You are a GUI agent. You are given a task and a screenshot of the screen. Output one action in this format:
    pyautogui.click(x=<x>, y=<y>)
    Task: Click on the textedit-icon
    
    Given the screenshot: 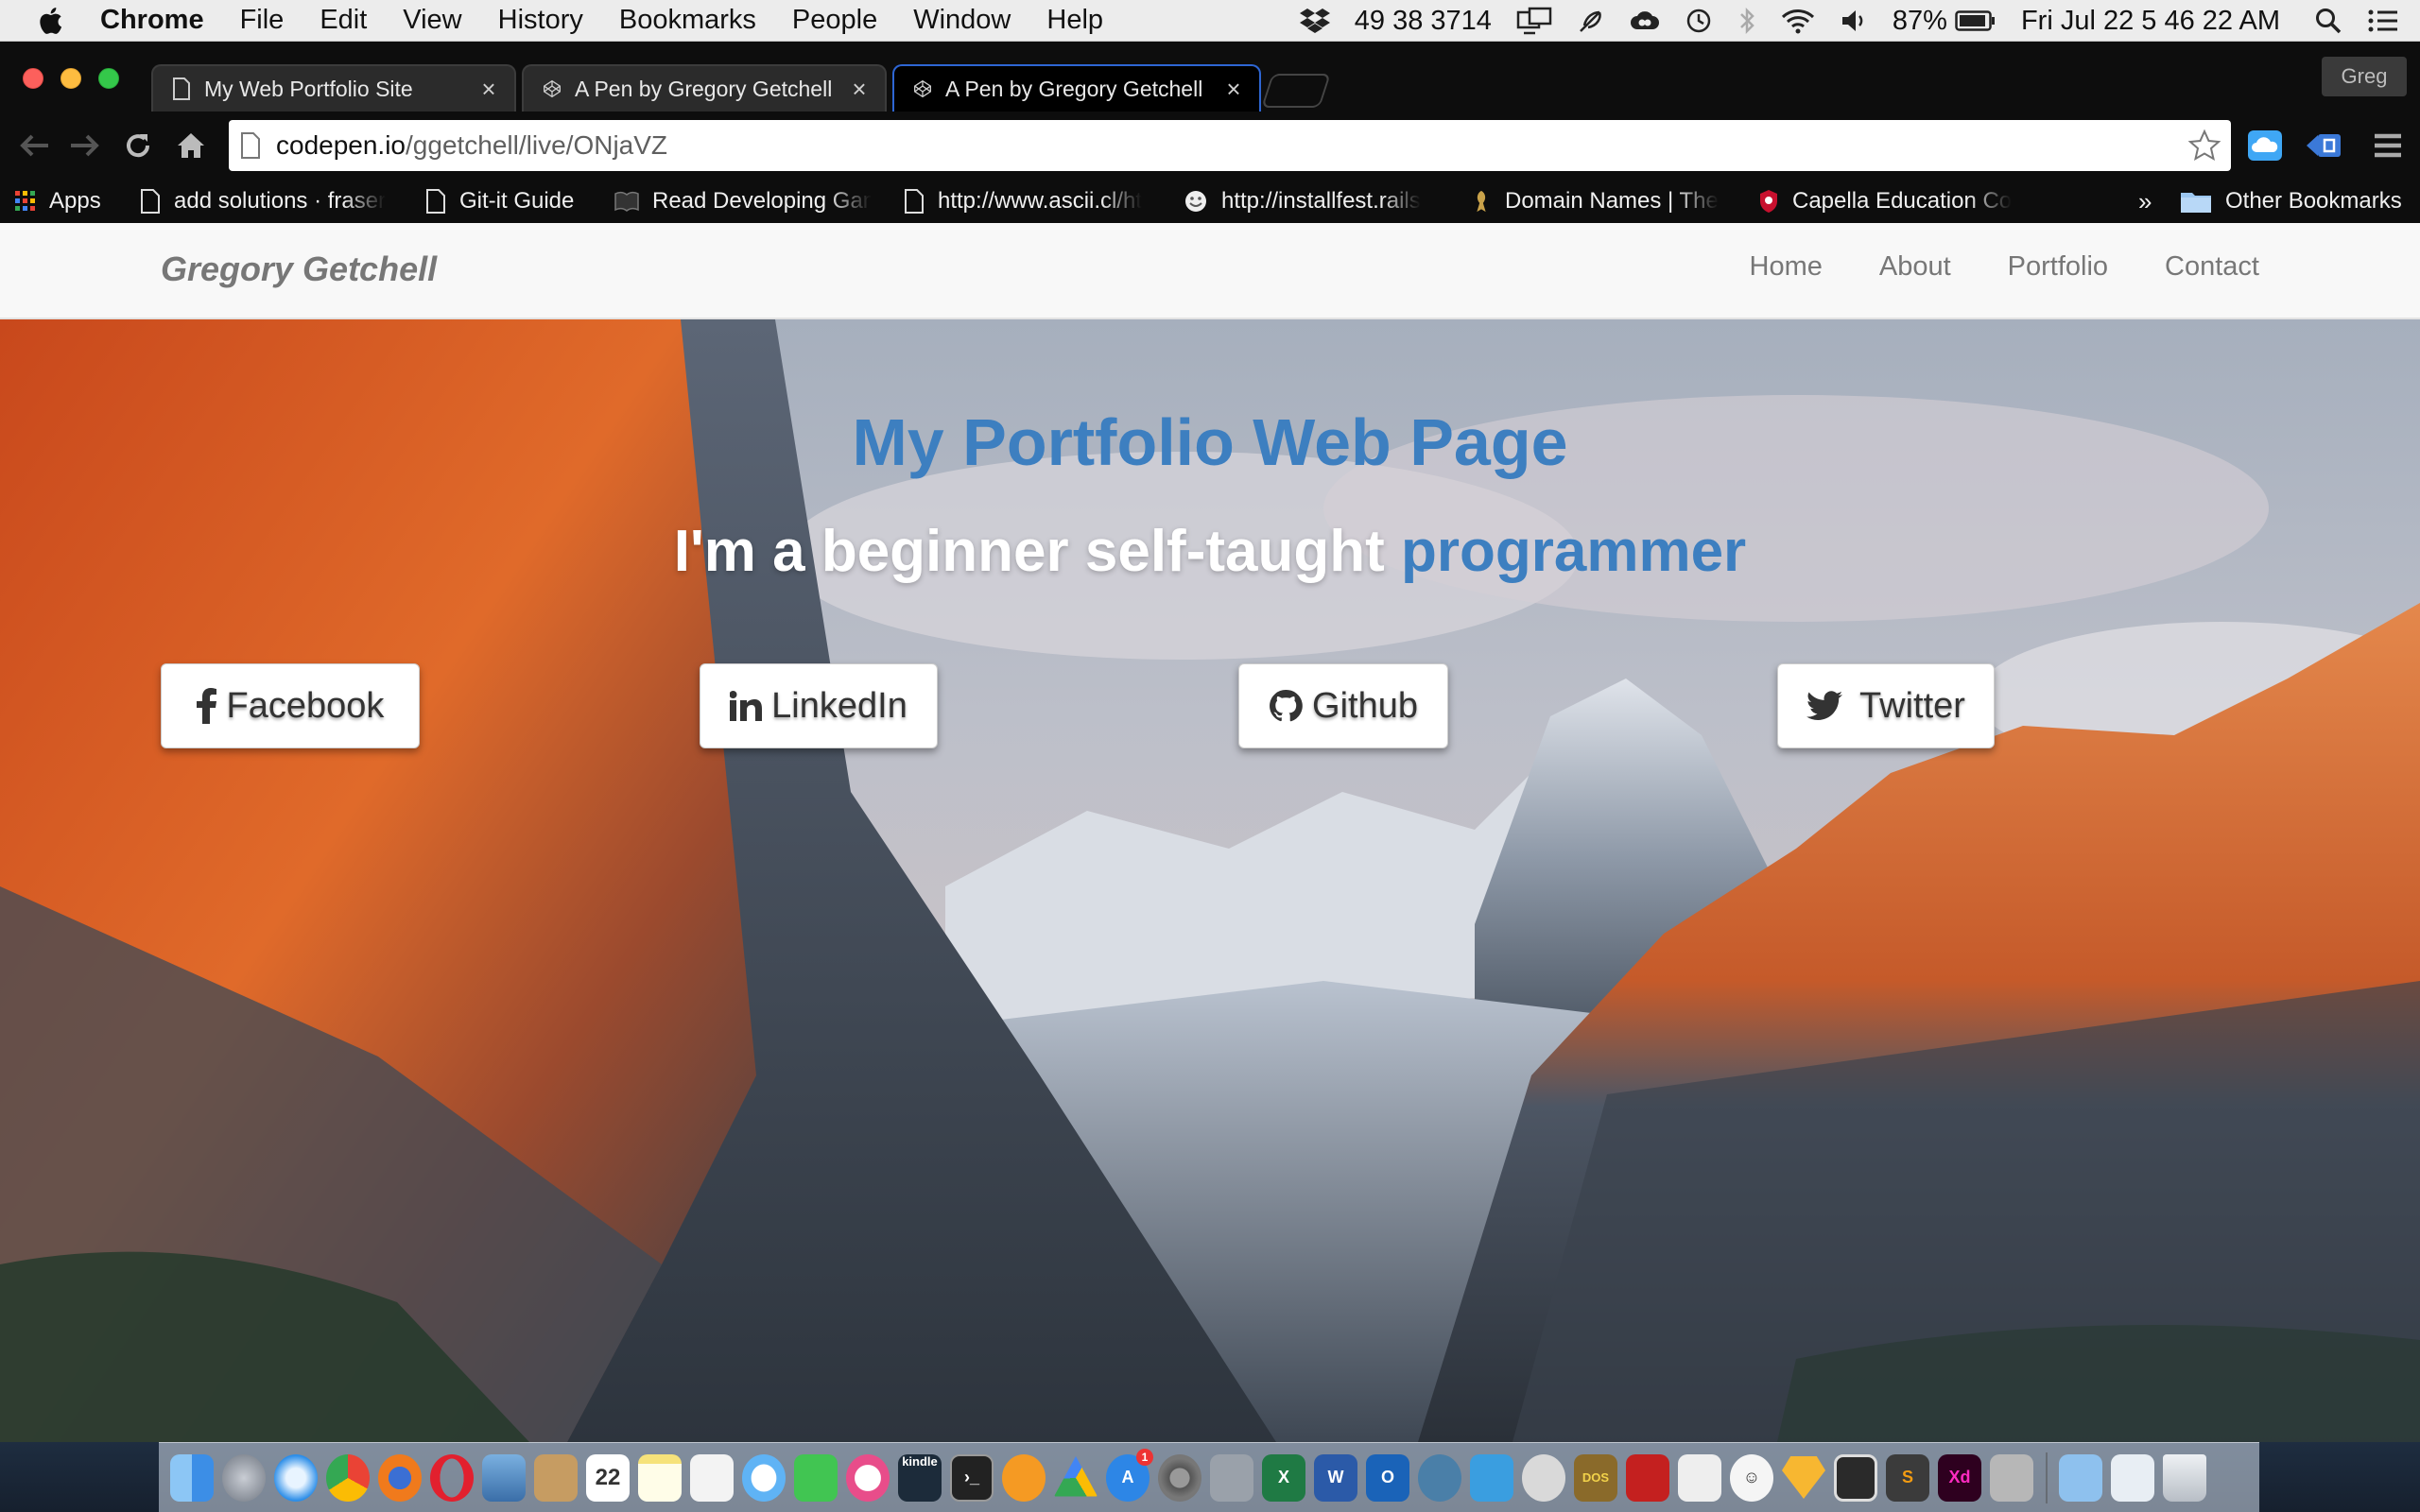 What is the action you would take?
    pyautogui.click(x=1699, y=1477)
    